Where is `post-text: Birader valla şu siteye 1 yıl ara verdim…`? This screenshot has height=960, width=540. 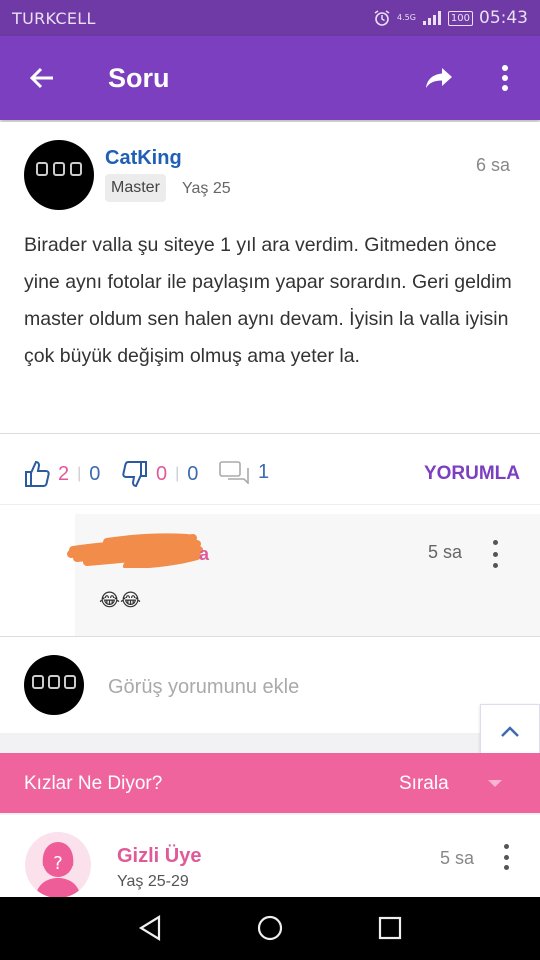
post-text: Birader valla şu siteye 1 yıl ara verdim… is located at coordinates (268, 300).